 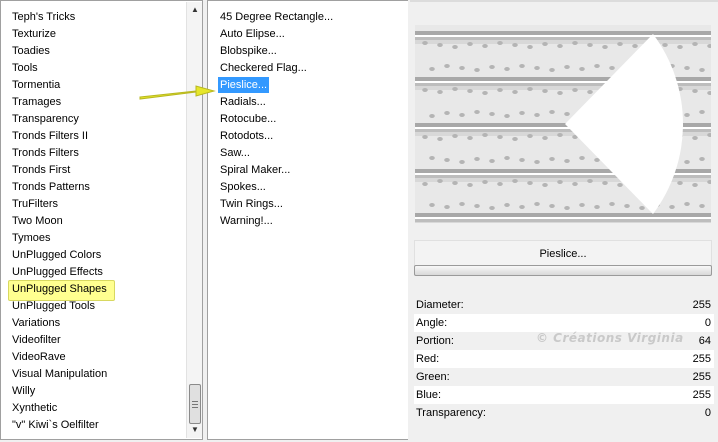 What do you see at coordinates (429, 395) in the screenshot?
I see `parameter-label: Blue:` at bounding box center [429, 395].